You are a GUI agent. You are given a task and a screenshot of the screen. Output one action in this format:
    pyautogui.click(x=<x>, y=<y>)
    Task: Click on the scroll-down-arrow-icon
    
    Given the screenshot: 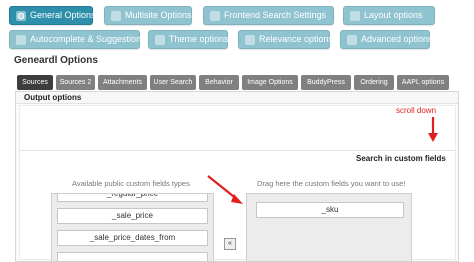 What is the action you would take?
    pyautogui.click(x=433, y=129)
    